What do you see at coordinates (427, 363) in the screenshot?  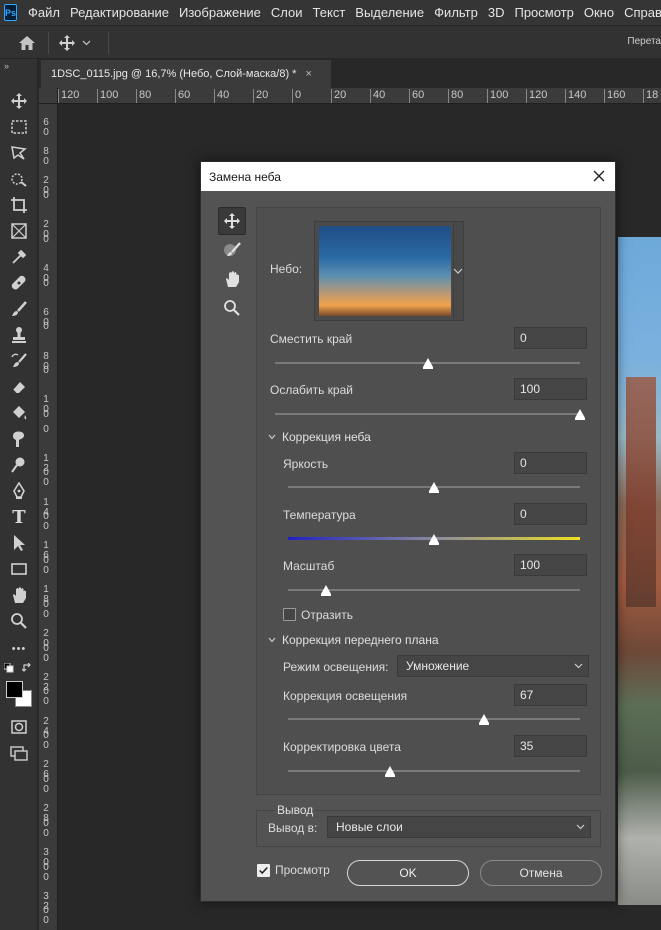 I see `shift-edge-slider-thumb` at bounding box center [427, 363].